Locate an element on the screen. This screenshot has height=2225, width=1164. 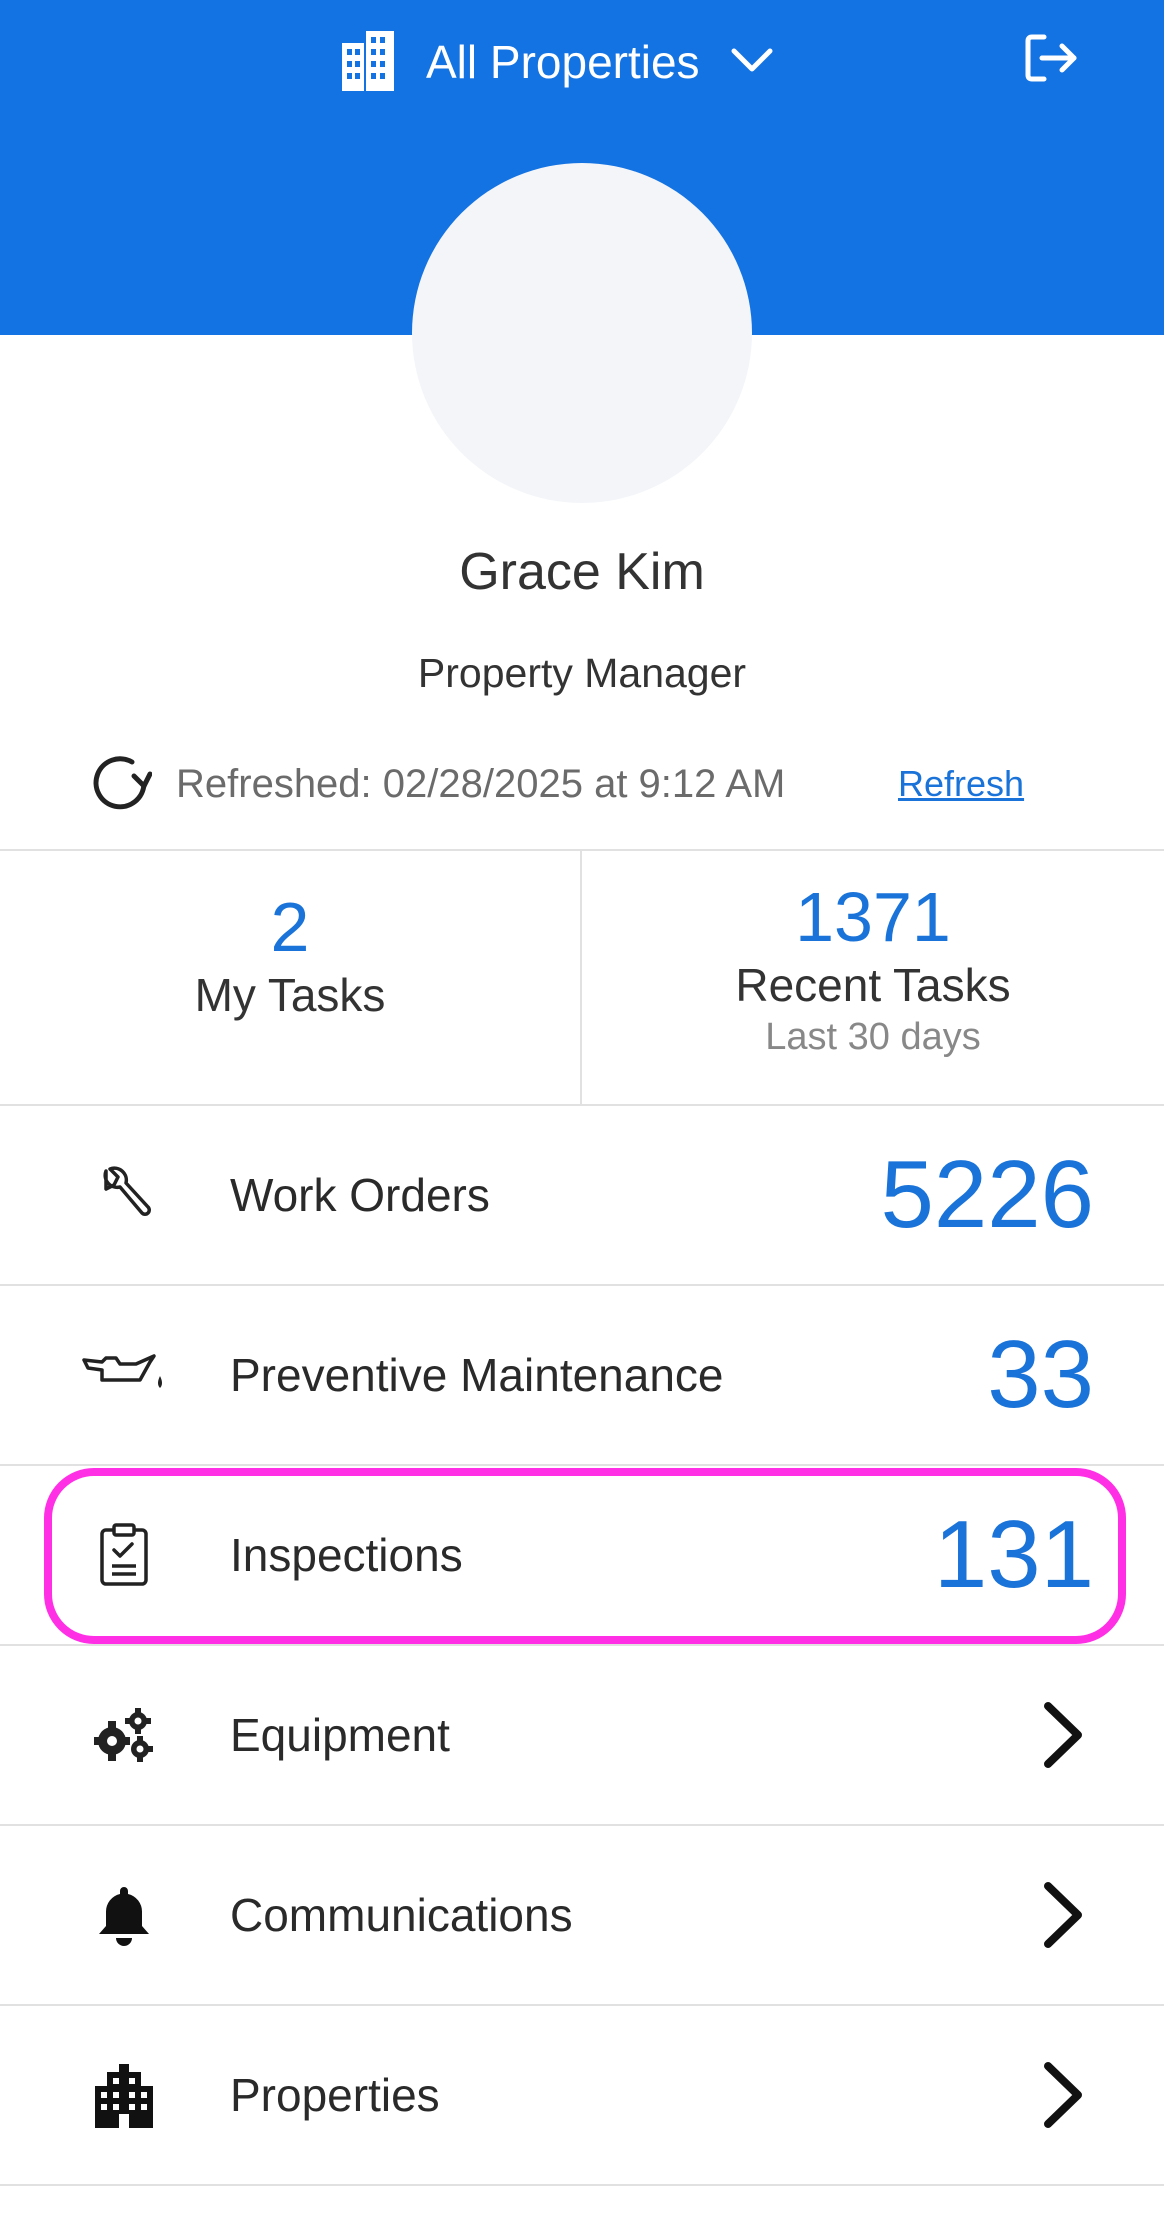
my-tasks-card: 2 My Tasks is located at coordinates (290, 977).